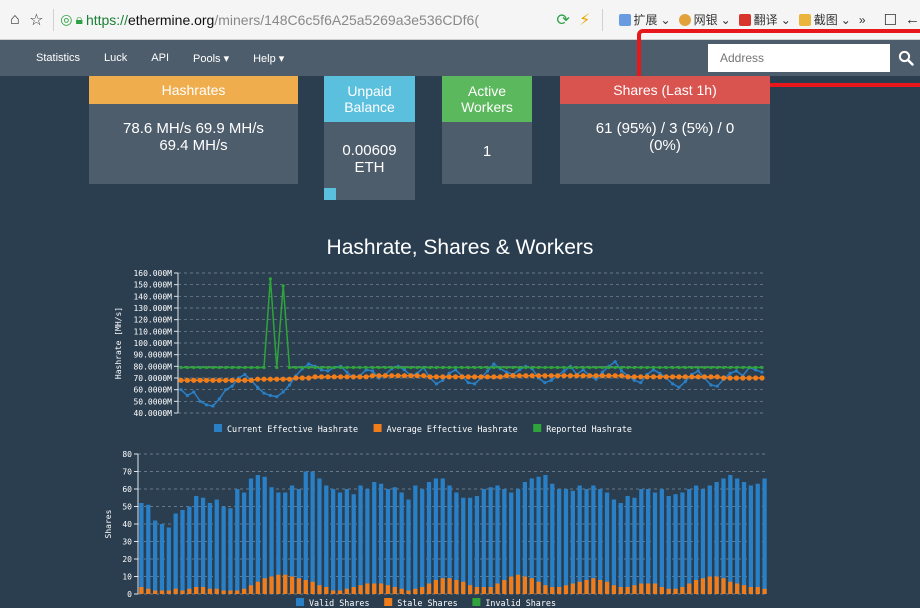  I want to click on nav-pools-dropdown: Pools ▾, so click(211, 58).